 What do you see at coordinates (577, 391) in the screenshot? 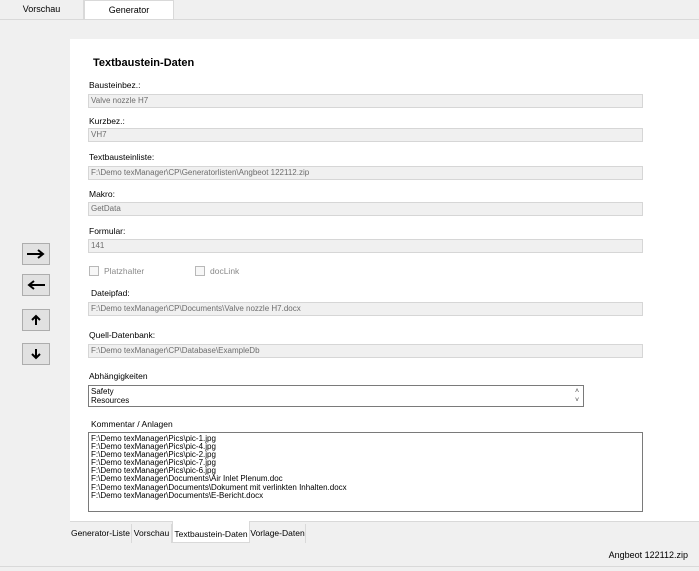
I see `chevron-up-icon: ˄` at bounding box center [577, 391].